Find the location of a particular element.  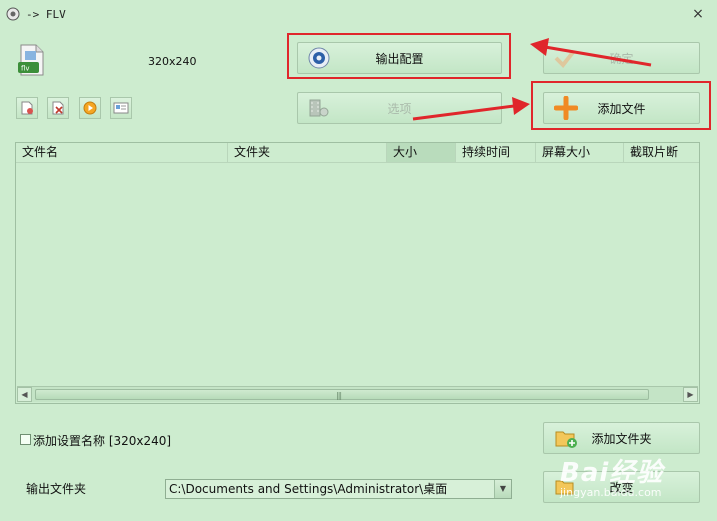

column-header-folder: 文件夹 is located at coordinates (307, 152).